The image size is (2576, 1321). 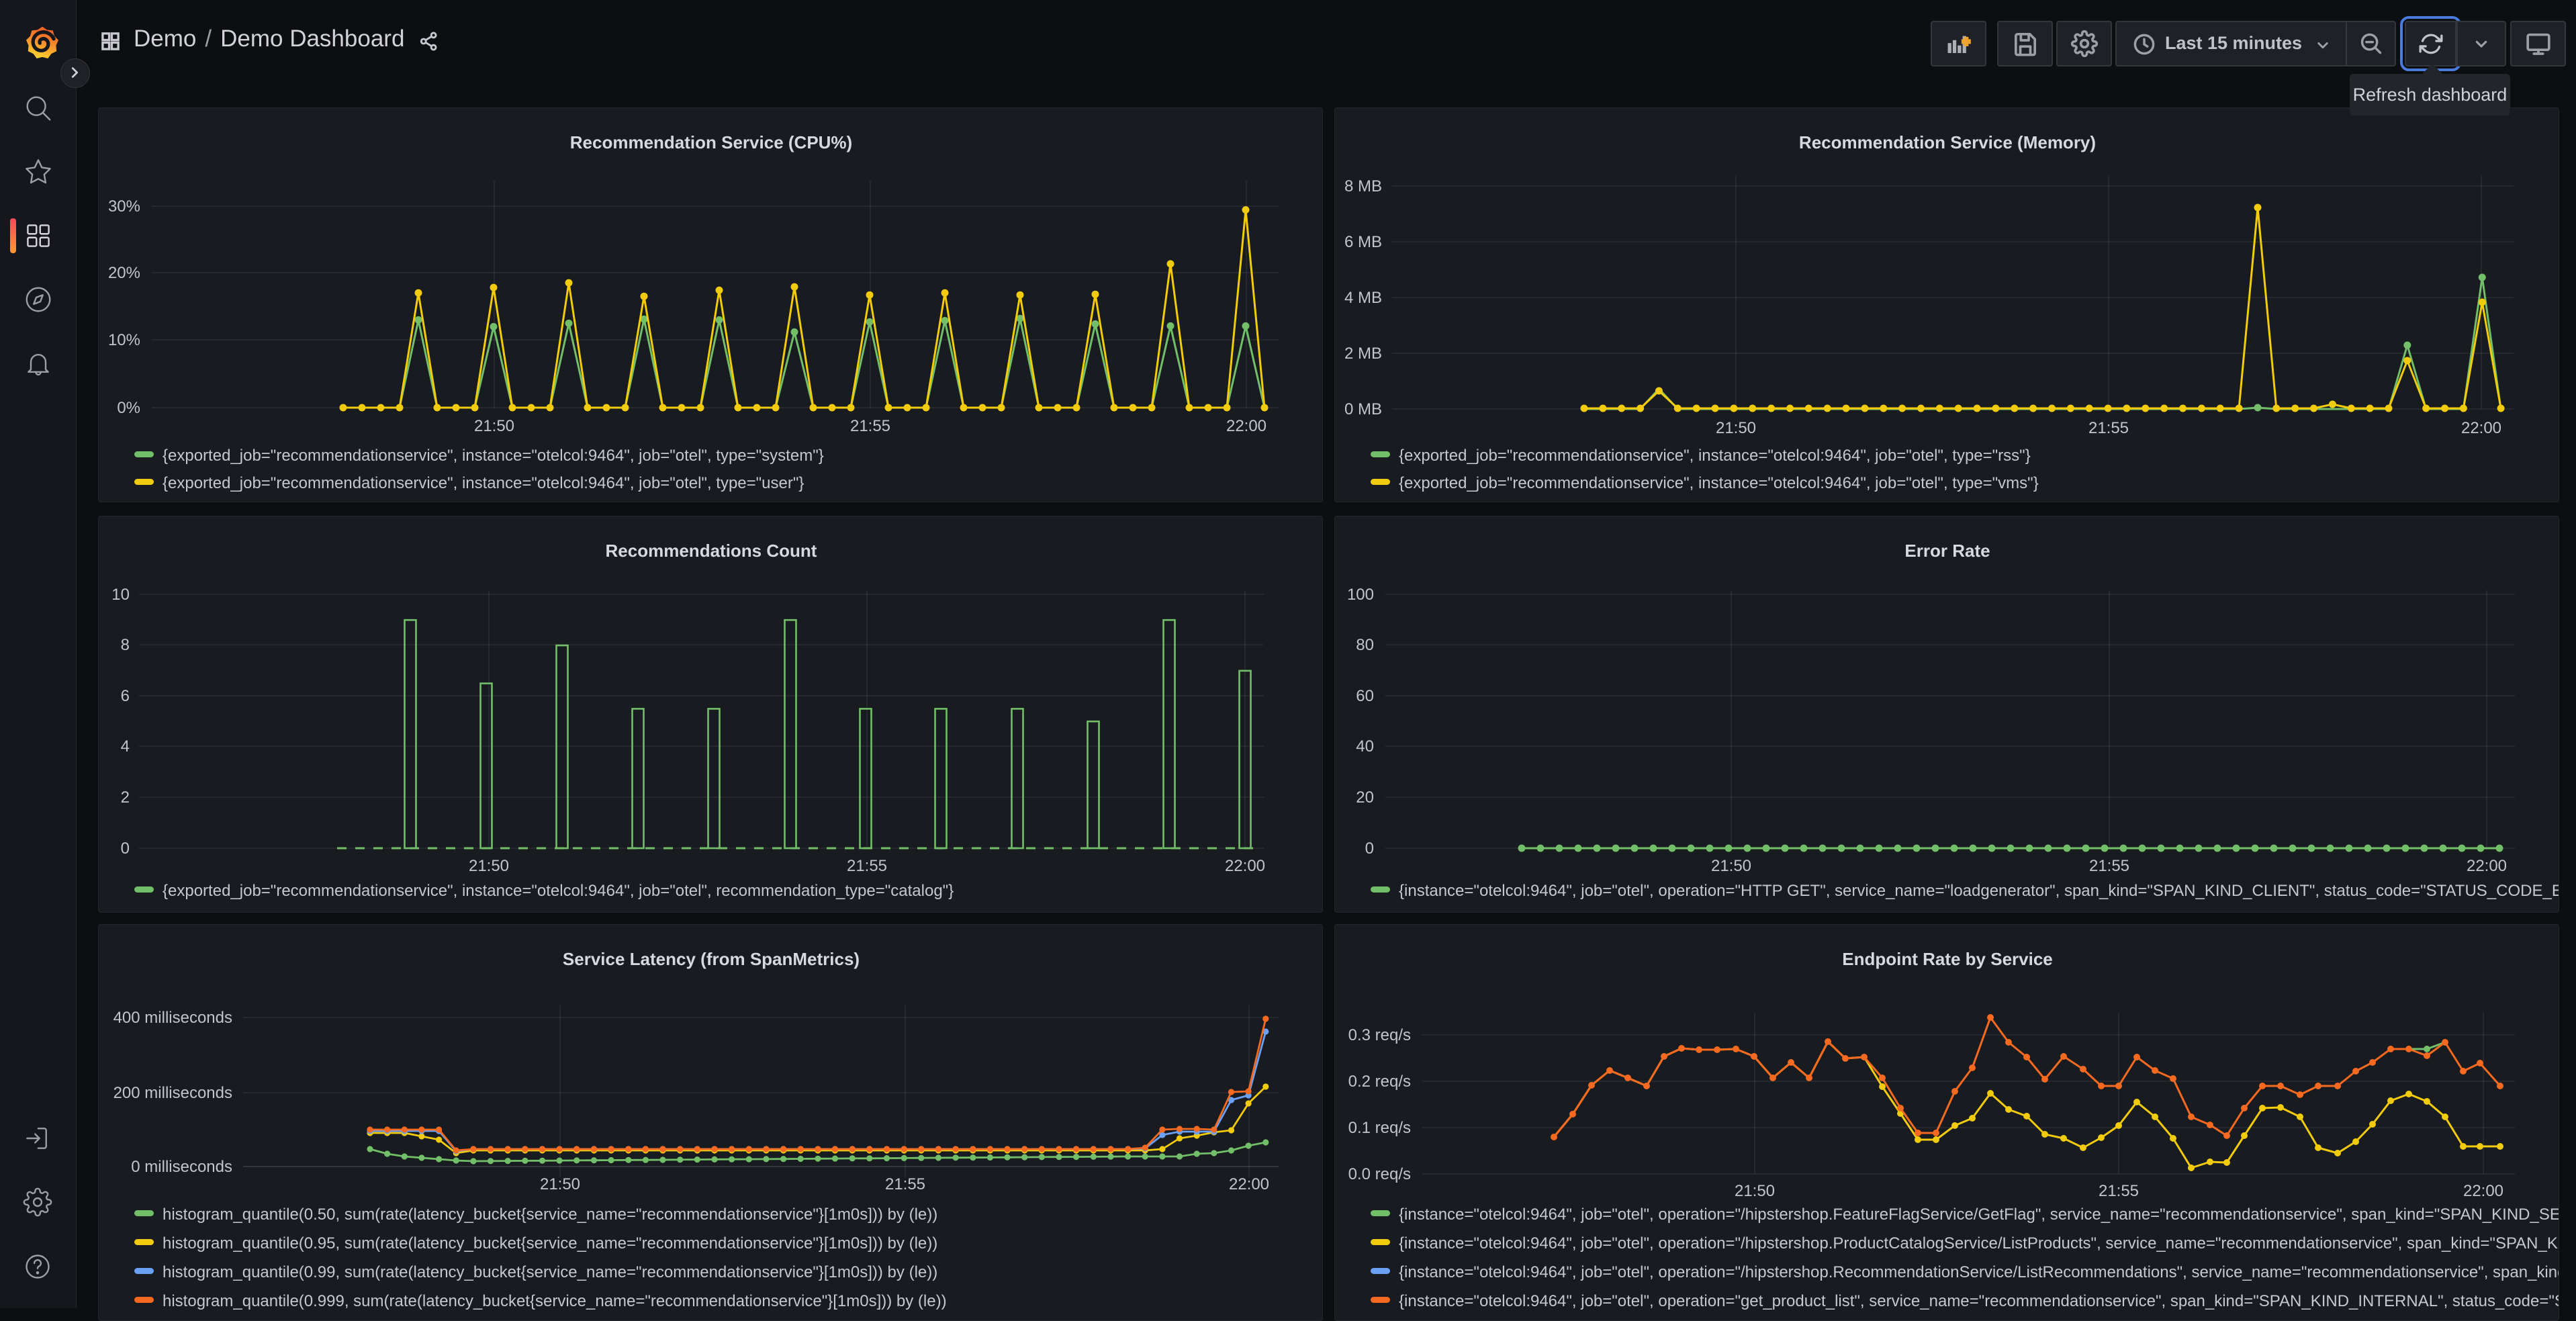 What do you see at coordinates (711, 959) in the screenshot?
I see `svg-text:Service Latency (from SpanMetr: Service Latency (from SpanMetrics)` at bounding box center [711, 959].